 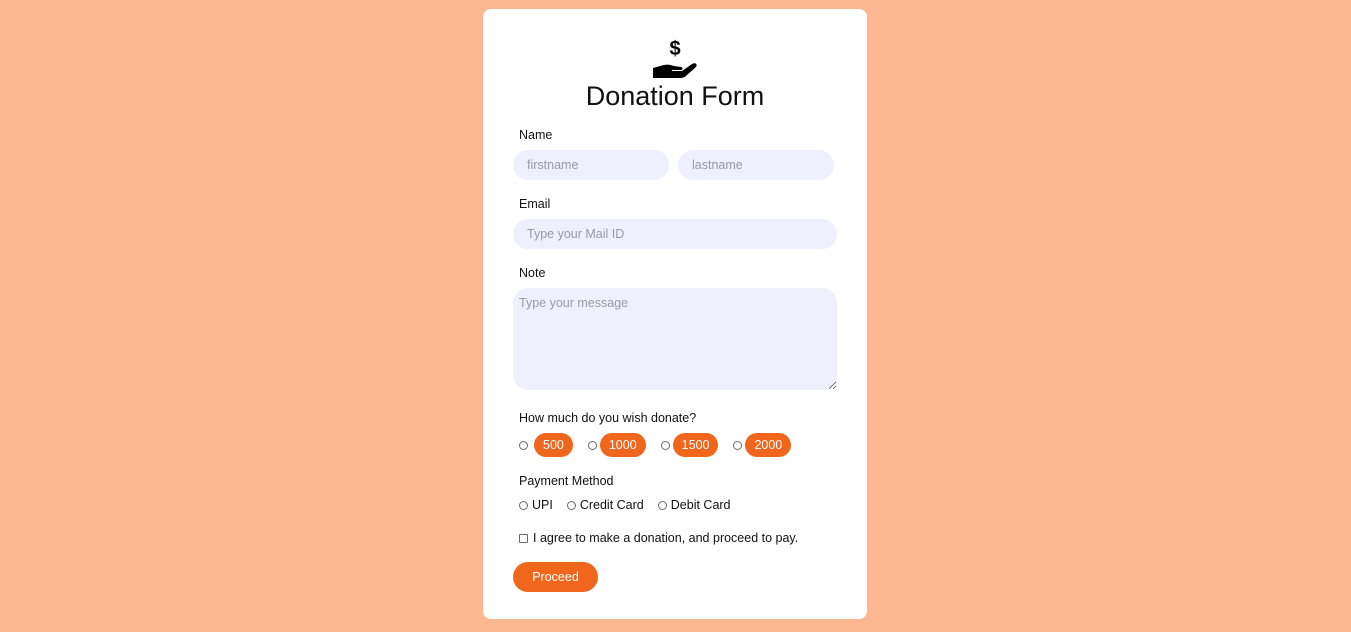 What do you see at coordinates (701, 505) in the screenshot?
I see `payment-label-debit-card: Debit Card` at bounding box center [701, 505].